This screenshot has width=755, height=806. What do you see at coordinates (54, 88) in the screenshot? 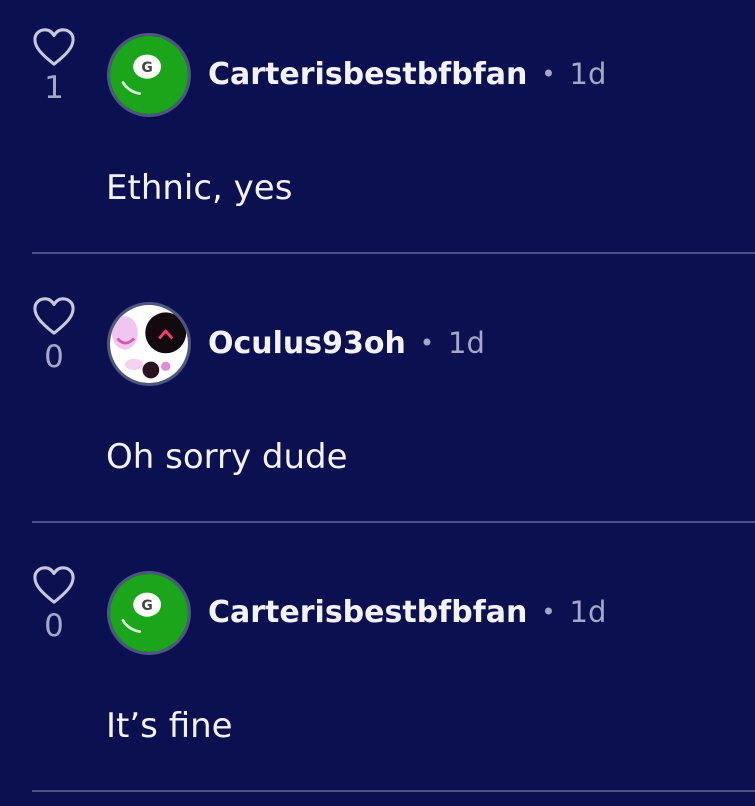
I see `like-count: 1` at bounding box center [54, 88].